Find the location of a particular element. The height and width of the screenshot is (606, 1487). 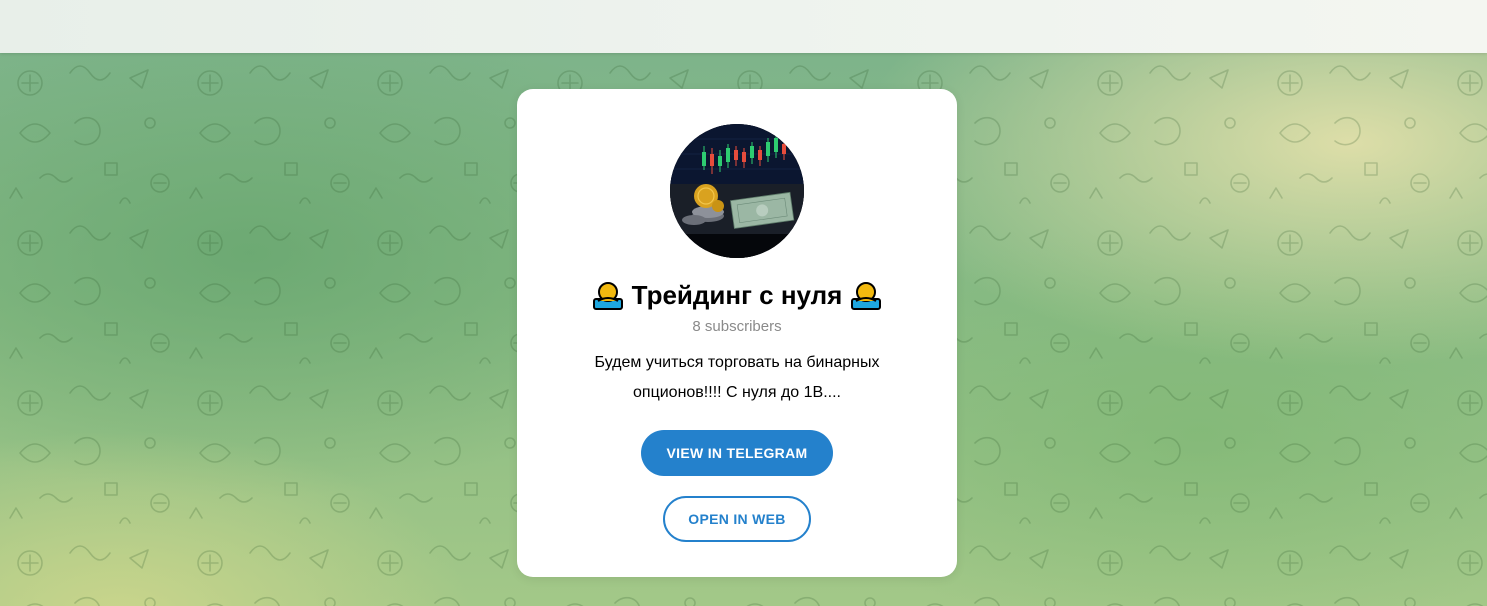

open-in-web-button: OPEN IN WEB is located at coordinates (737, 519).